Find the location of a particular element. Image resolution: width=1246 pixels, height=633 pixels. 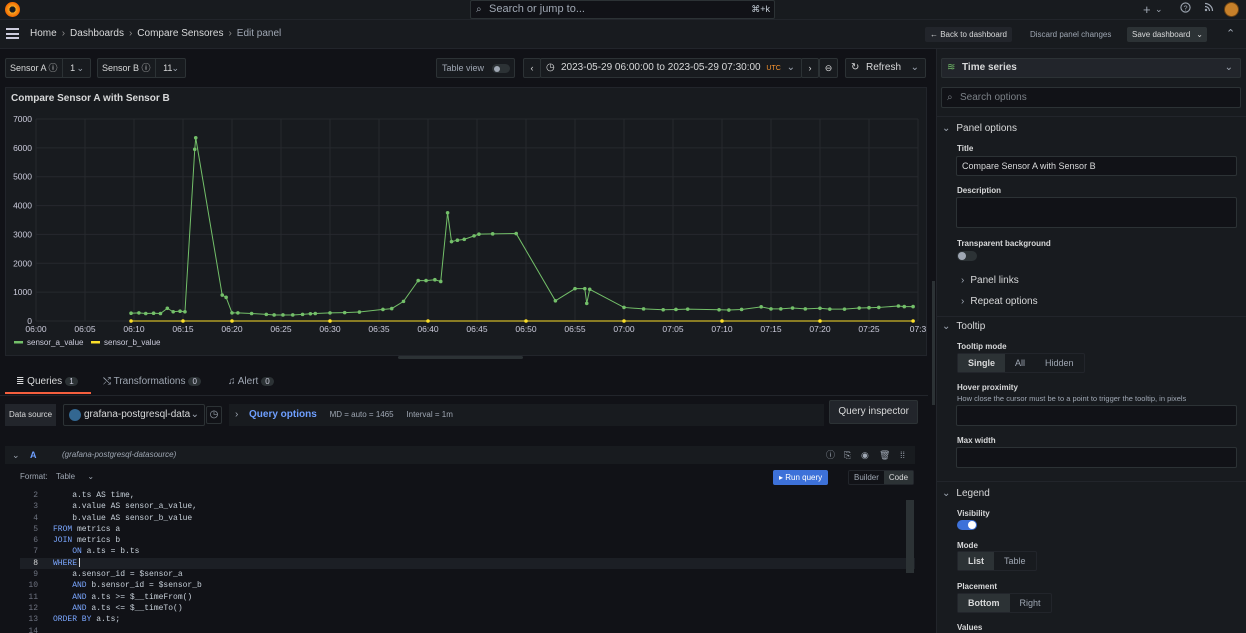

hover-proximity-input is located at coordinates (1096, 415).